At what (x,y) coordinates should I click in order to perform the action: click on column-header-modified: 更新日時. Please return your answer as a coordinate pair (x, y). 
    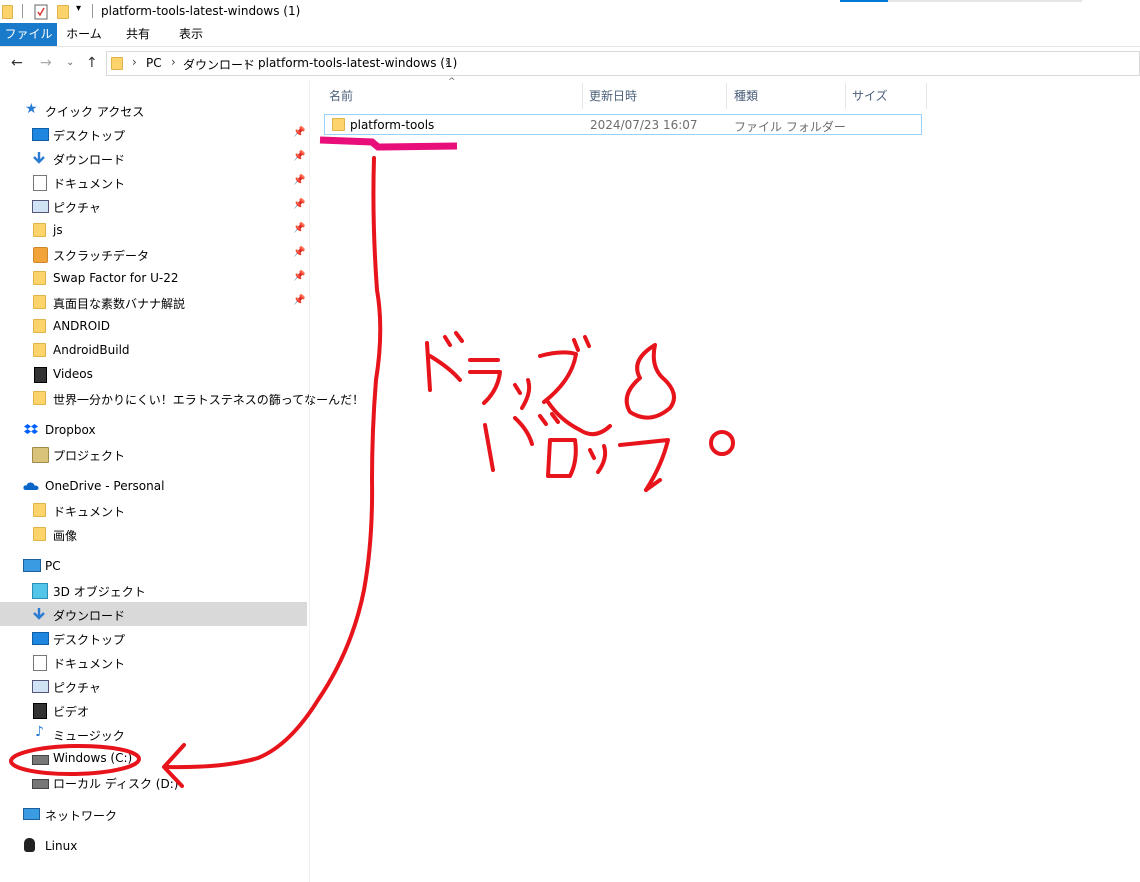
    Looking at the image, I should click on (613, 97).